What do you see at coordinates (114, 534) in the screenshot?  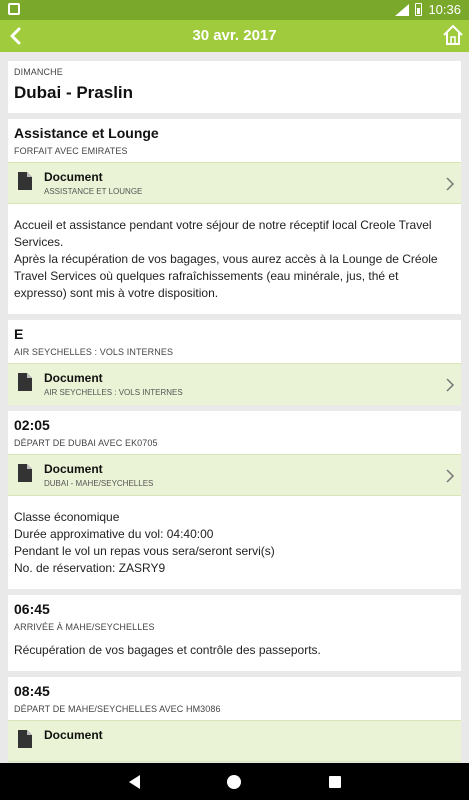 I see `description-line: Durée approximative du vol: 04:40:00` at bounding box center [114, 534].